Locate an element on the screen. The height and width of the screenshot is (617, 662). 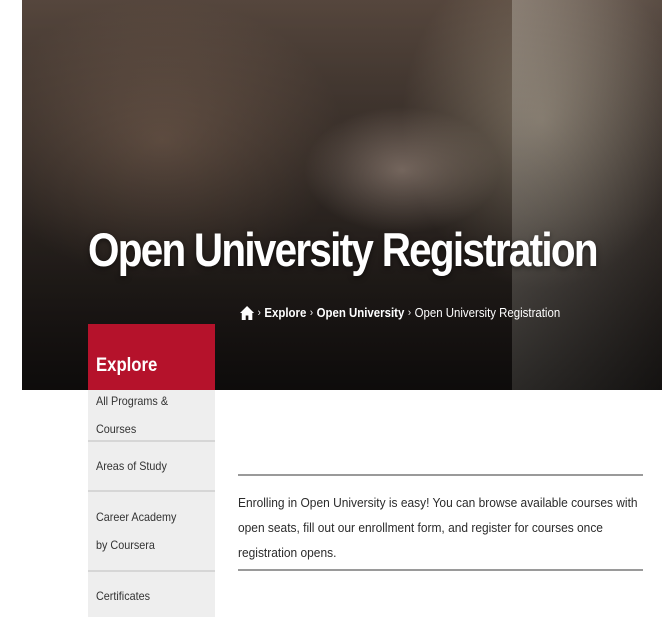
sidebar-item-label: Certificates is located at coordinates (123, 596).